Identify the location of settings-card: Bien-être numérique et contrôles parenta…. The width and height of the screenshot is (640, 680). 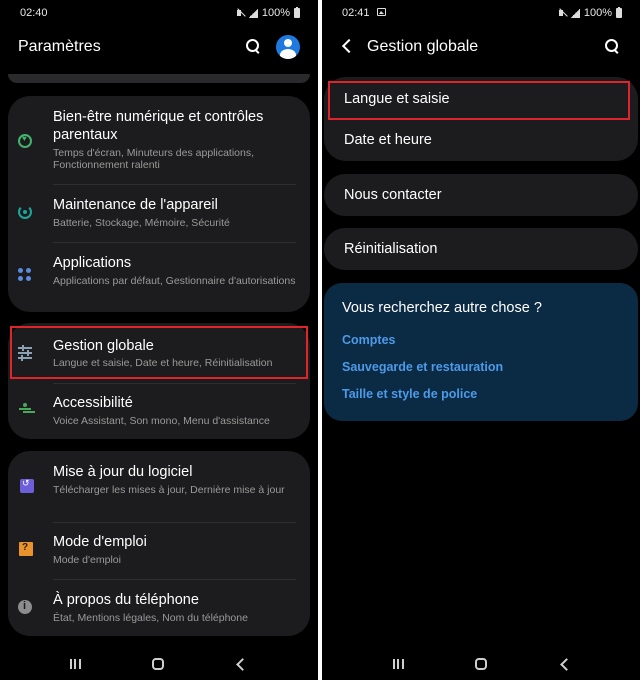
(159, 204).